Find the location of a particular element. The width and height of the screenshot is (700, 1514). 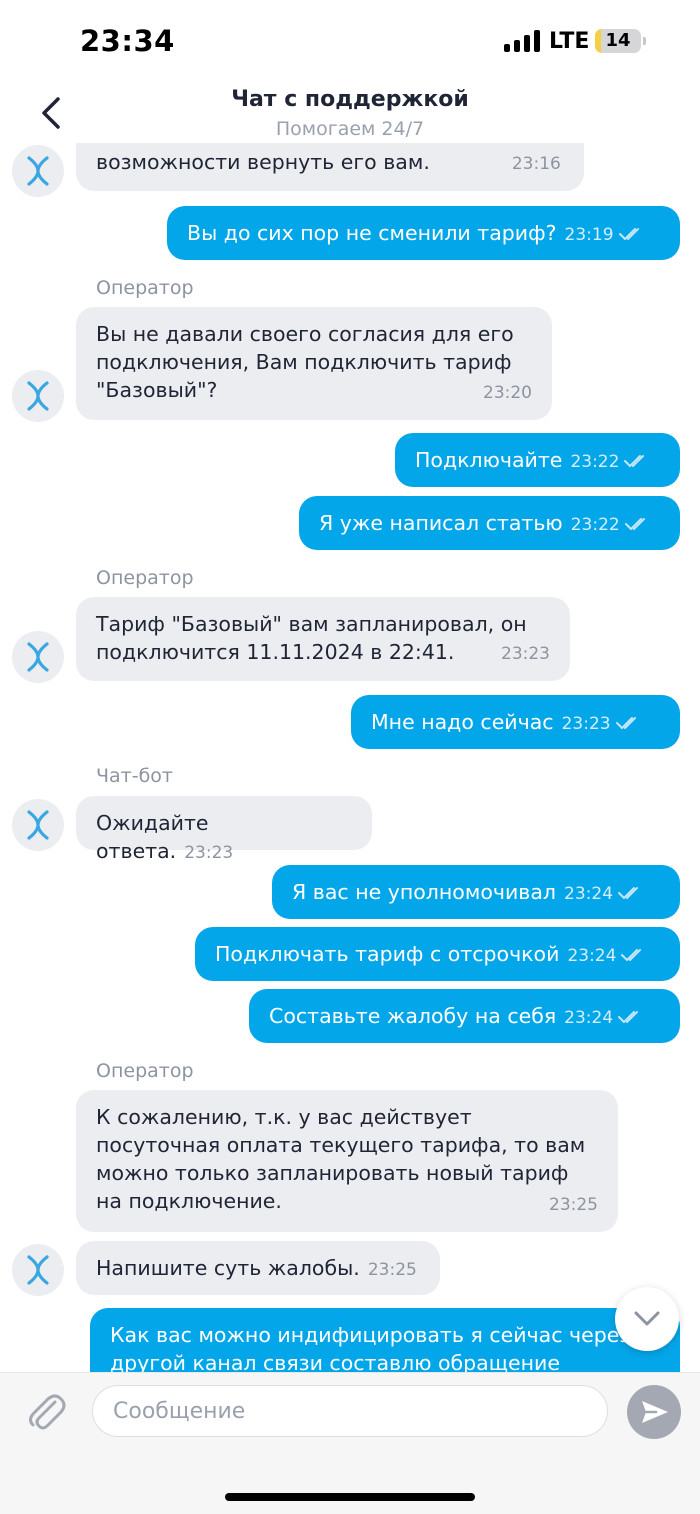

message-bubble: Составьте жалобу на себя 23:24 is located at coordinates (464, 1016).